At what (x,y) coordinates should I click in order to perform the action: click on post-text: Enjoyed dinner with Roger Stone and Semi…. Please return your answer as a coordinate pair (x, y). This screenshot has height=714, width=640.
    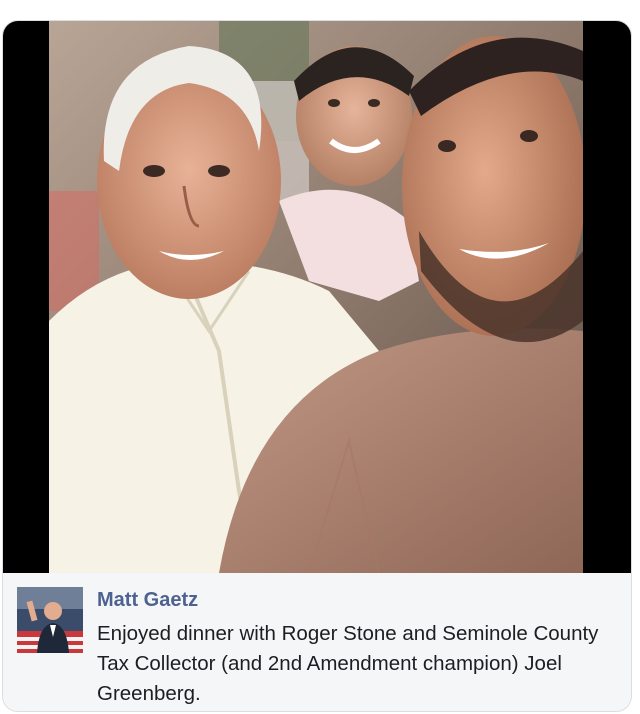
    Looking at the image, I should click on (348, 663).